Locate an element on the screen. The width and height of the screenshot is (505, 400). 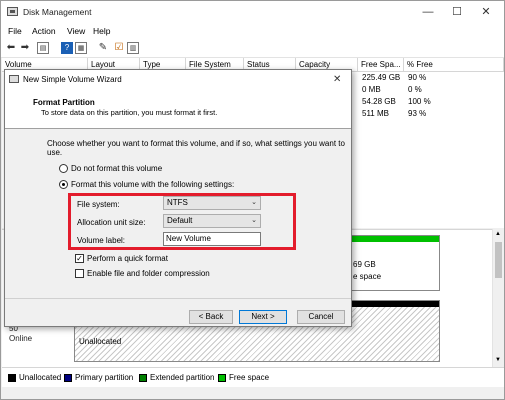
forward-arrow-icon: ➡ is located at coordinates (25, 48).